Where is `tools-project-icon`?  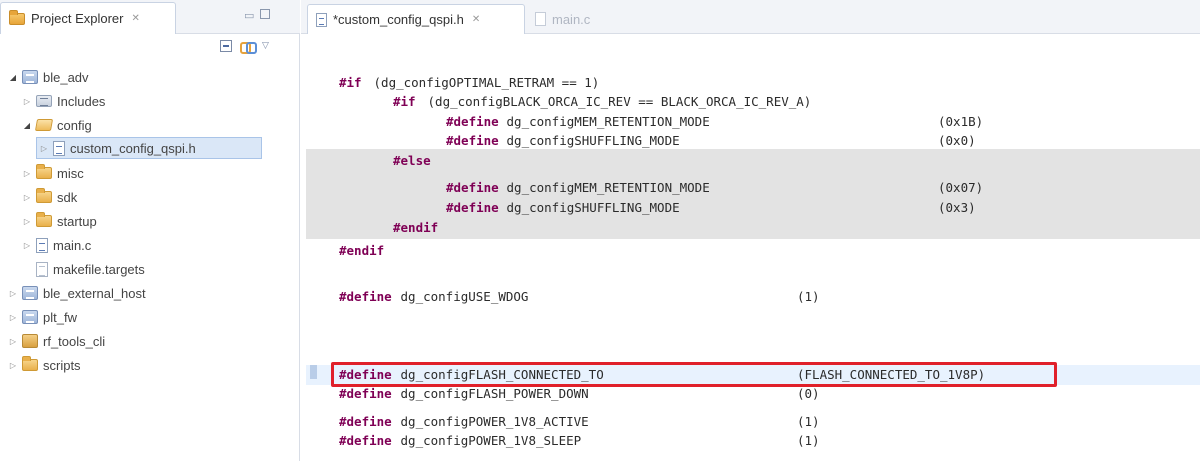 tools-project-icon is located at coordinates (30, 341).